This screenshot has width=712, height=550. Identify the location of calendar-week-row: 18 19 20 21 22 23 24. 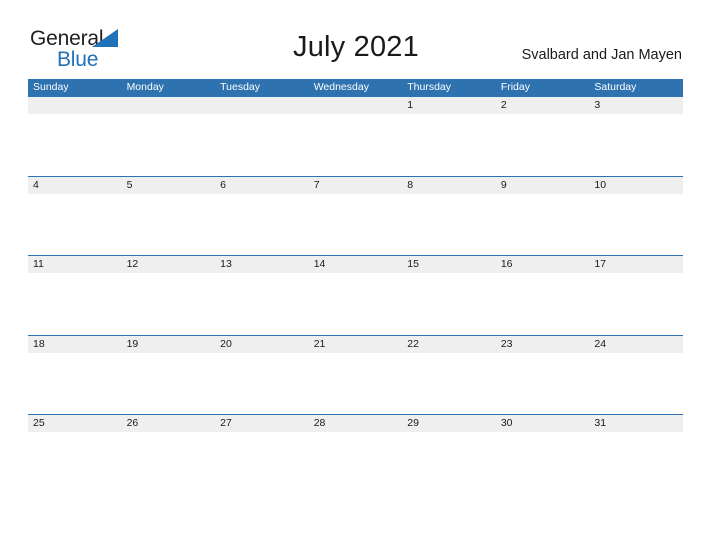
(355, 374).